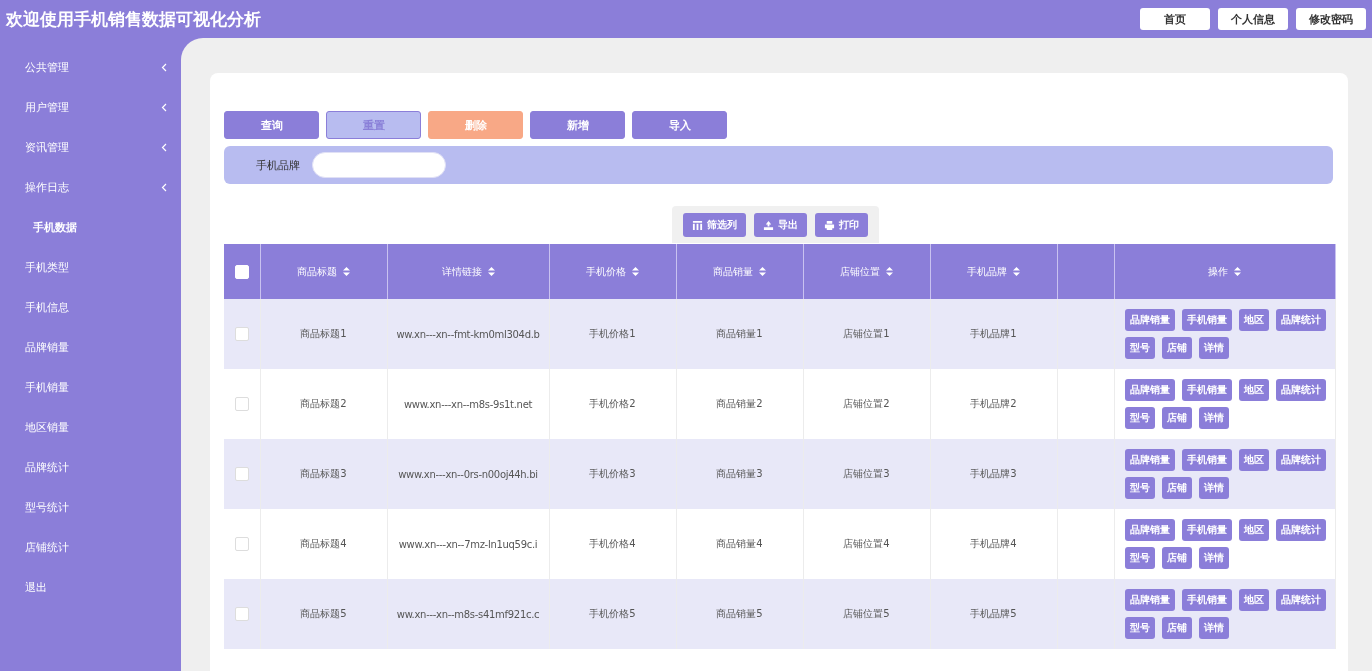 The width and height of the screenshot is (1372, 671). I want to click on sidebar-label: 退出, so click(36, 587).